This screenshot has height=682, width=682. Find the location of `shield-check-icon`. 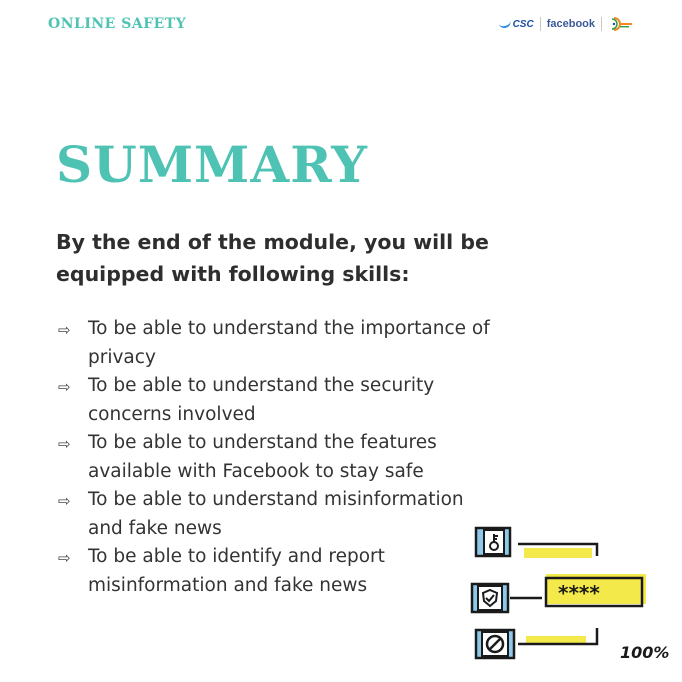

shield-check-icon is located at coordinates (490, 598).